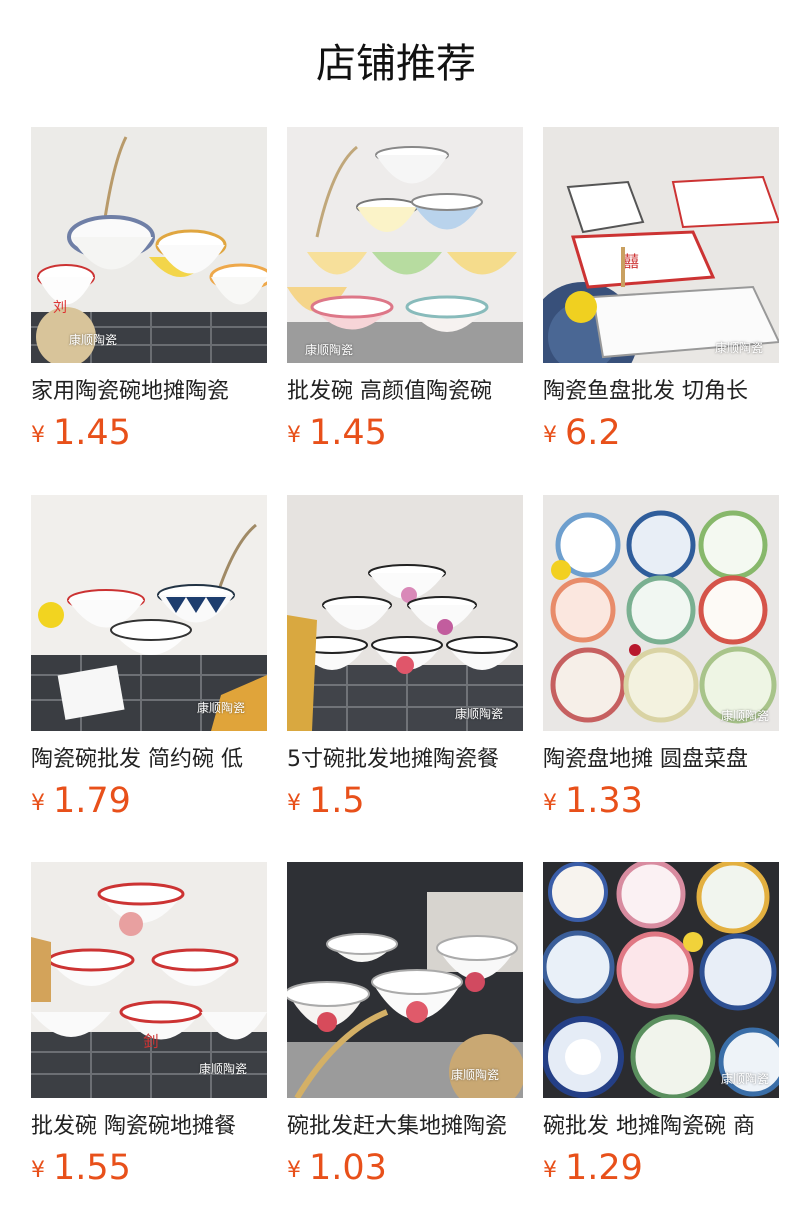 Image resolution: width=792 pixels, height=1230 pixels. I want to click on product-price: ¥1.55, so click(149, 1171).